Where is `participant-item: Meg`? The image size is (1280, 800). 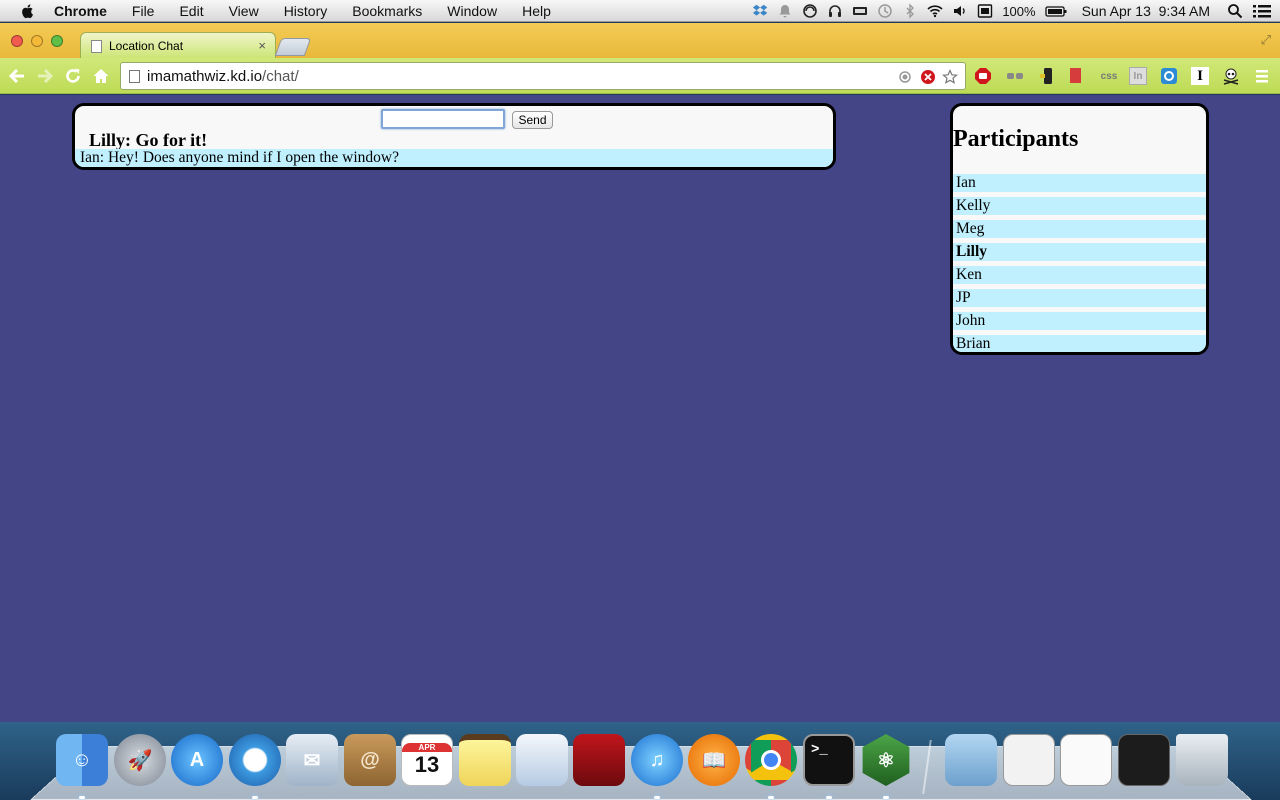 participant-item: Meg is located at coordinates (1079, 229).